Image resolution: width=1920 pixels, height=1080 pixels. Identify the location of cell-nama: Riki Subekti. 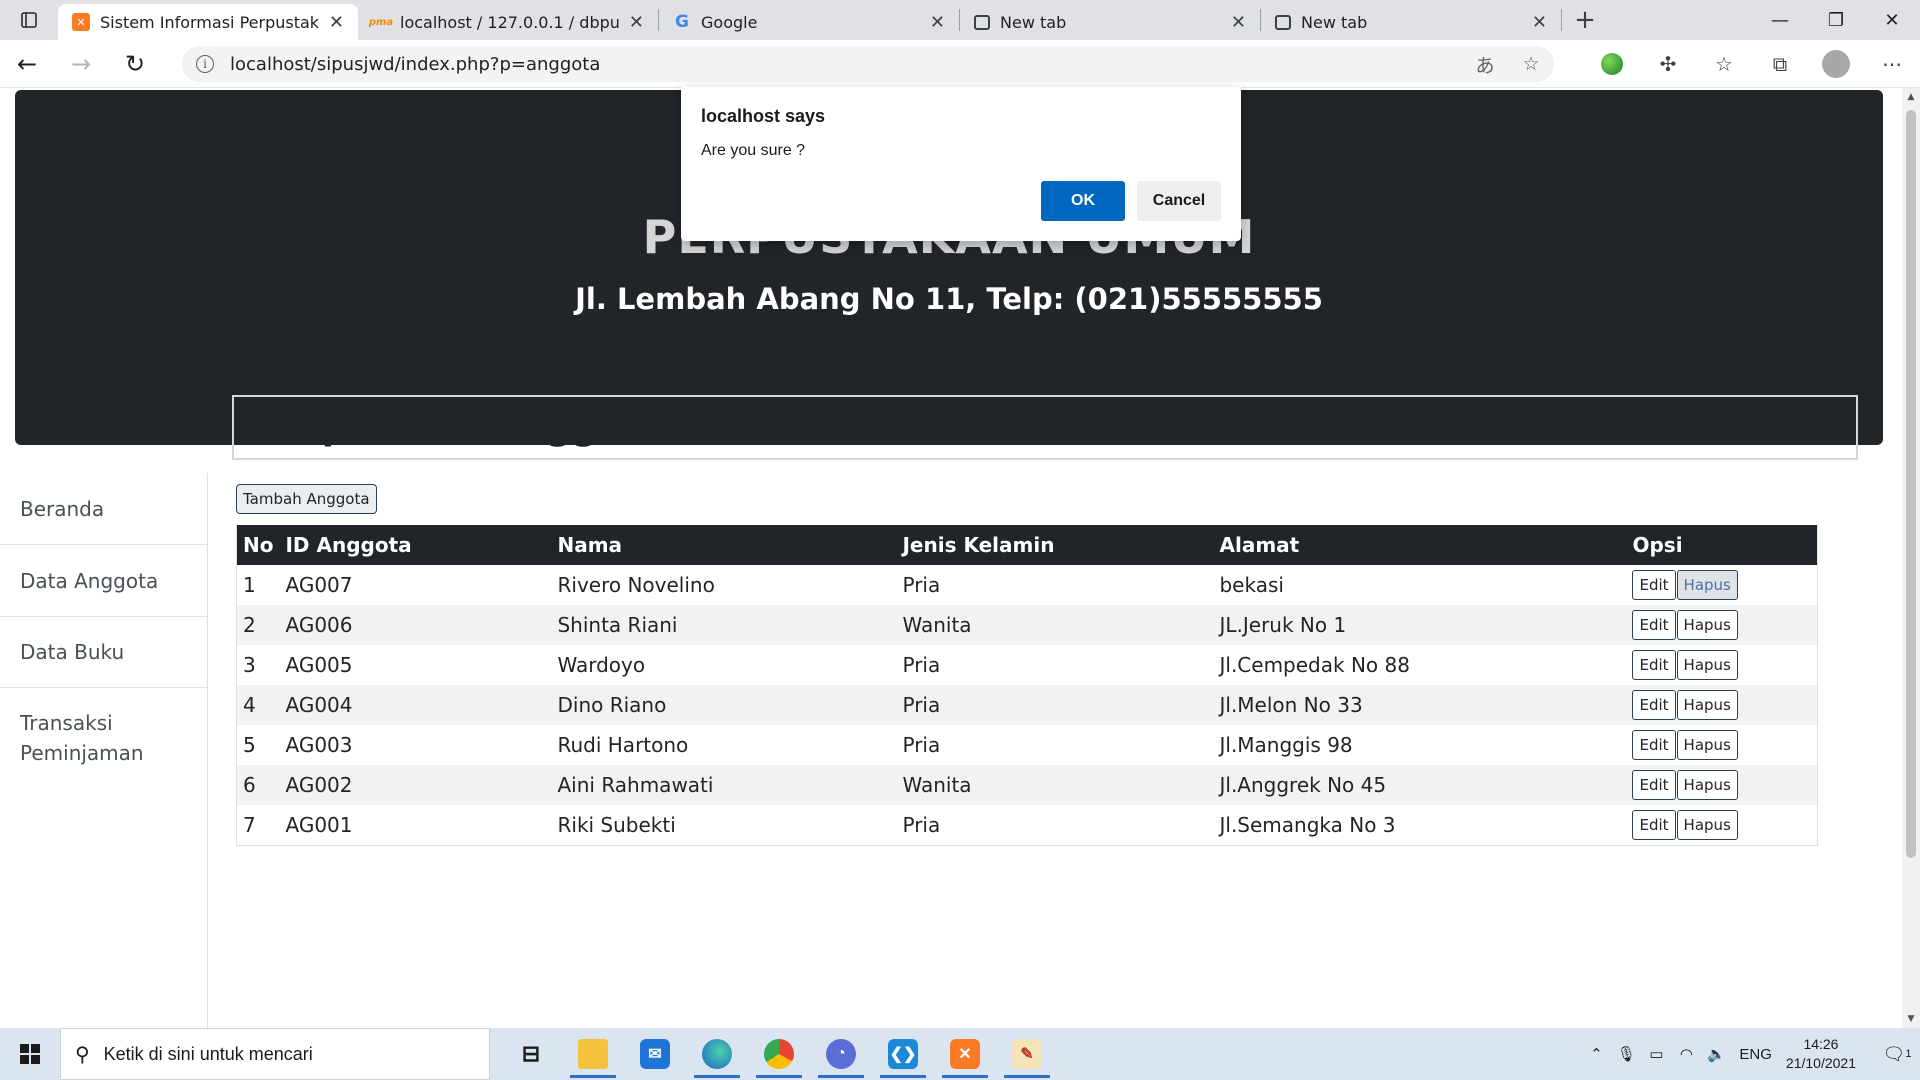
(724, 825).